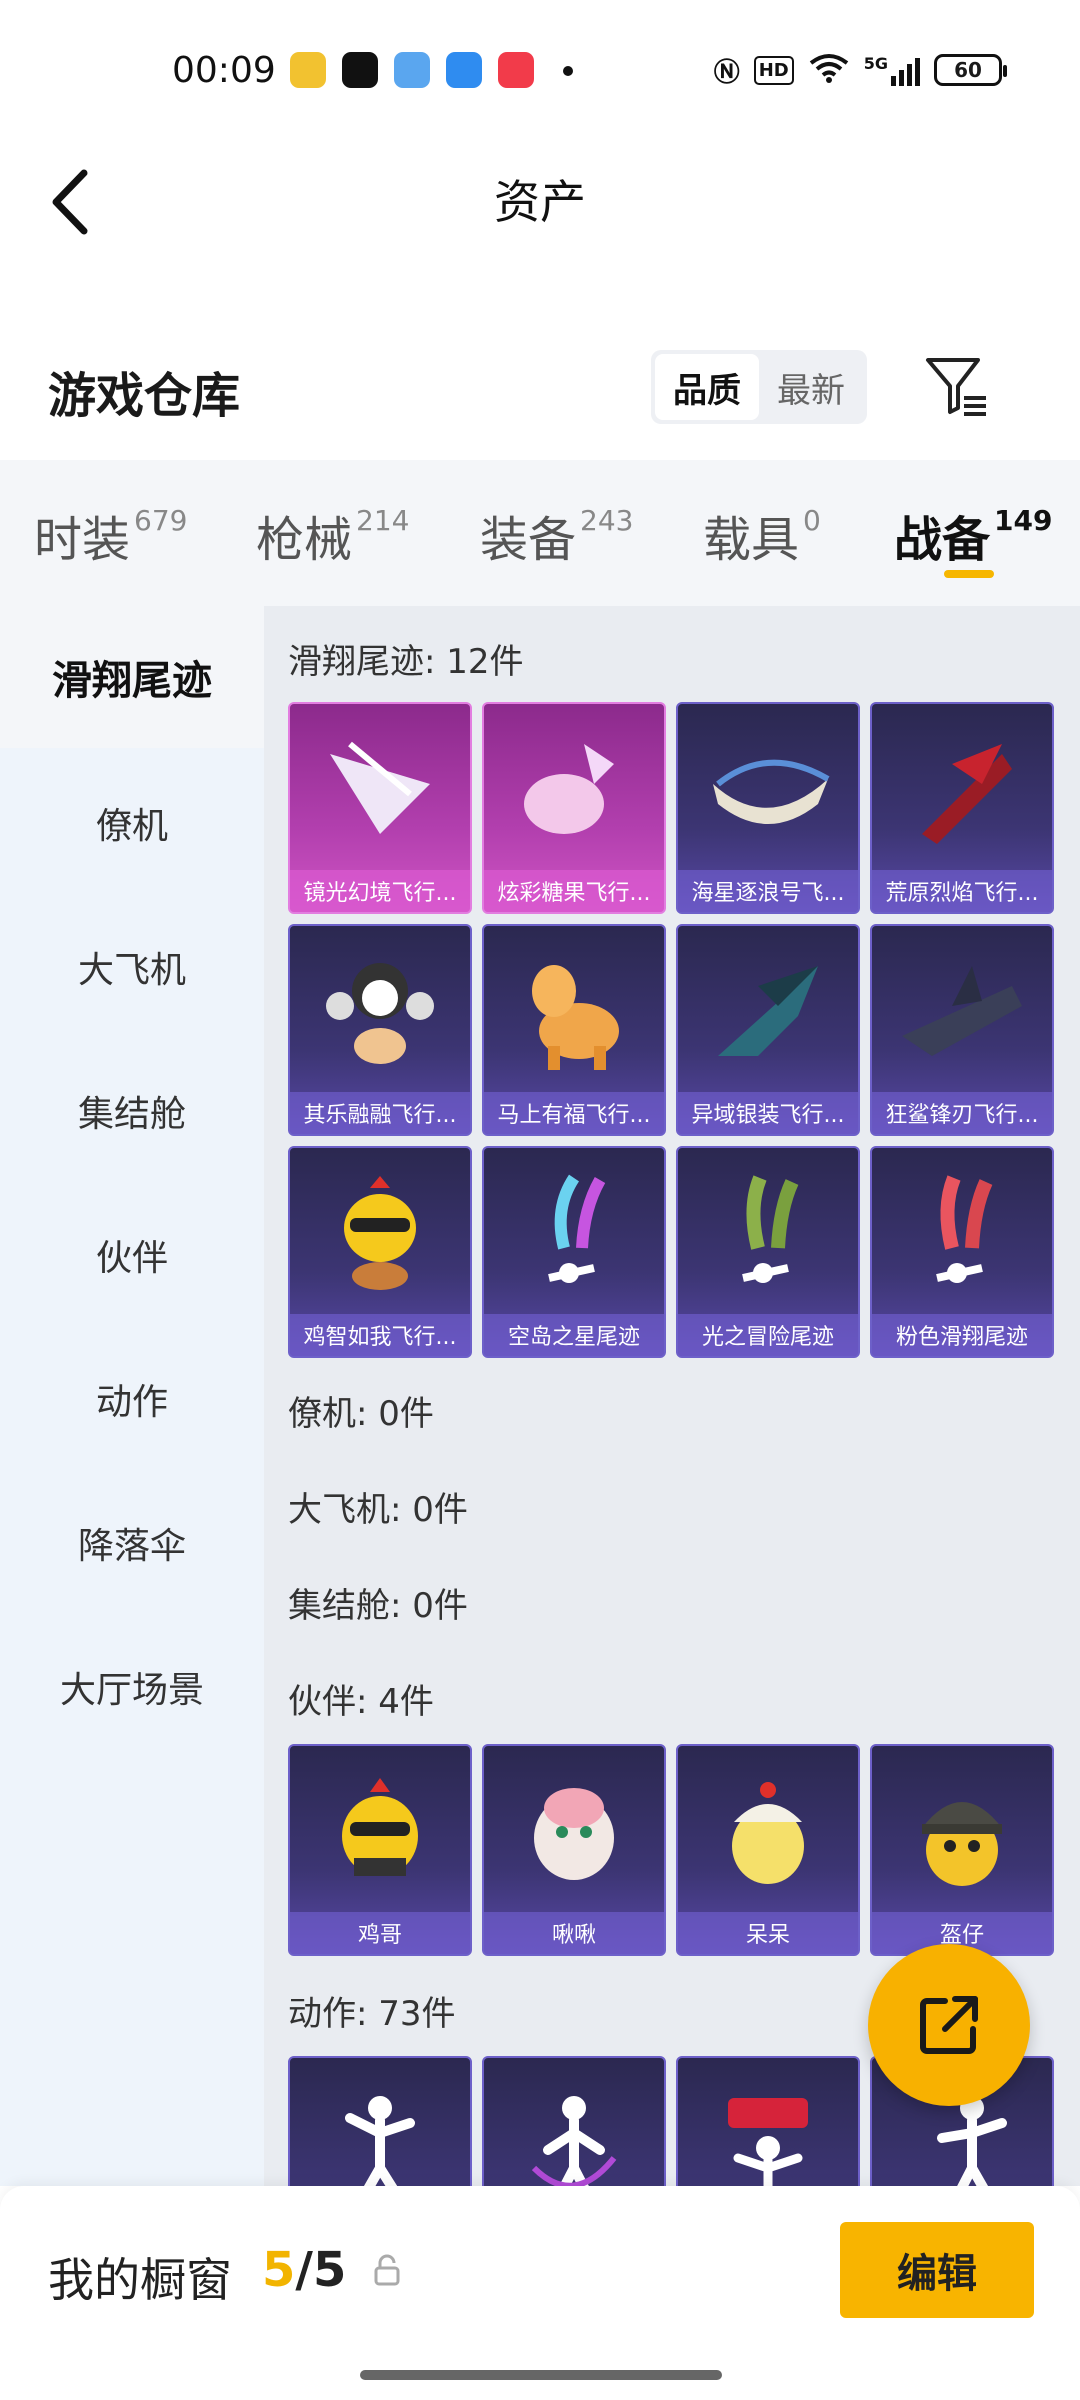  I want to click on wifi-icon, so click(829, 70).